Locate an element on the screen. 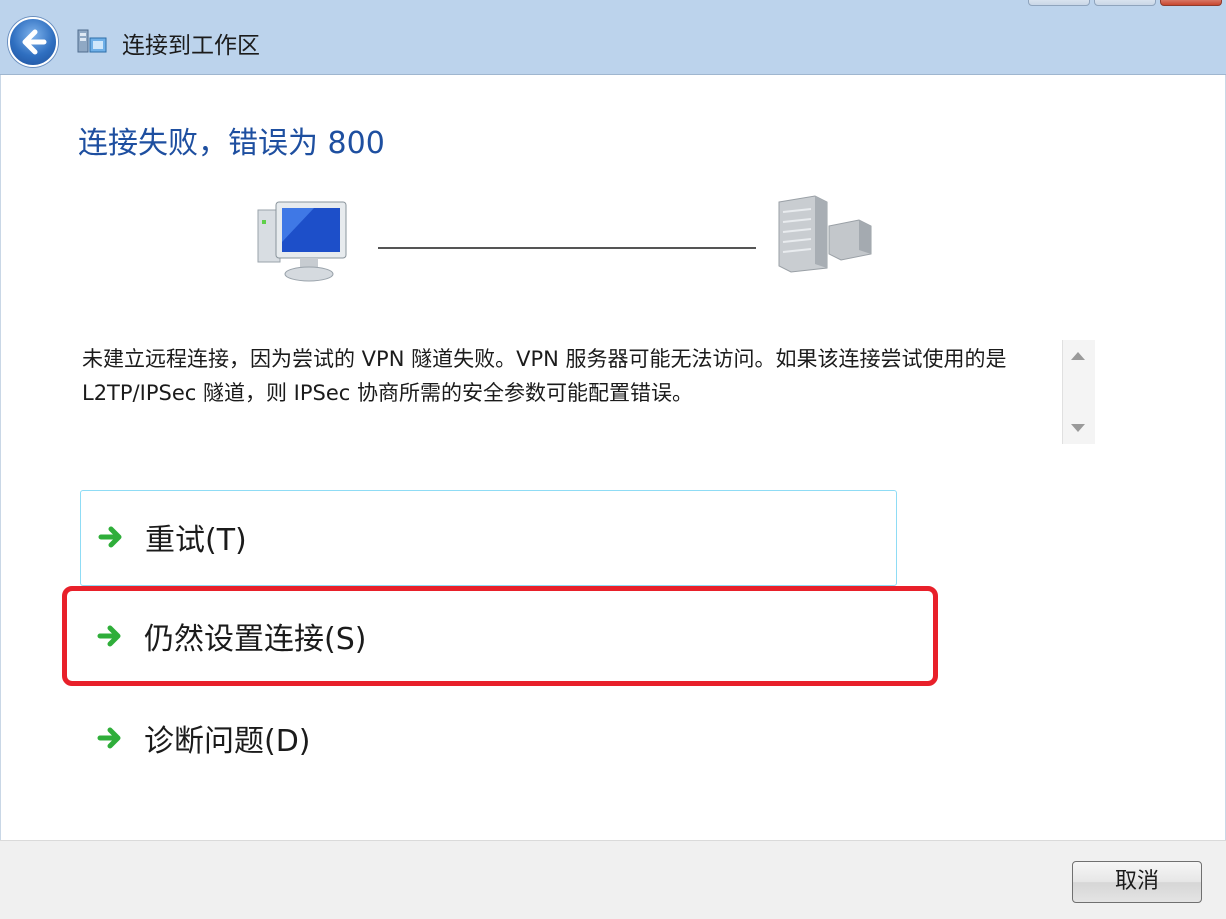  back-button is located at coordinates (33, 42).